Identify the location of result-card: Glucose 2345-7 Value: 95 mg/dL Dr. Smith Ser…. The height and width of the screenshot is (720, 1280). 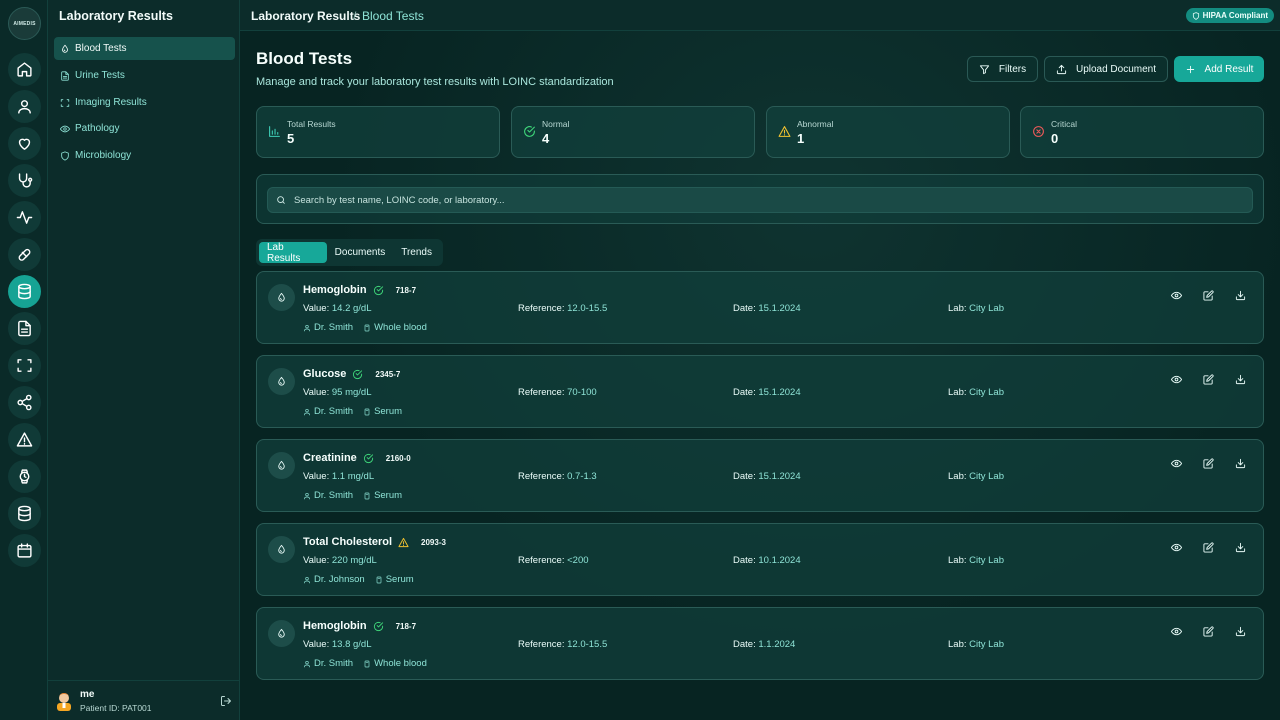
(760, 391).